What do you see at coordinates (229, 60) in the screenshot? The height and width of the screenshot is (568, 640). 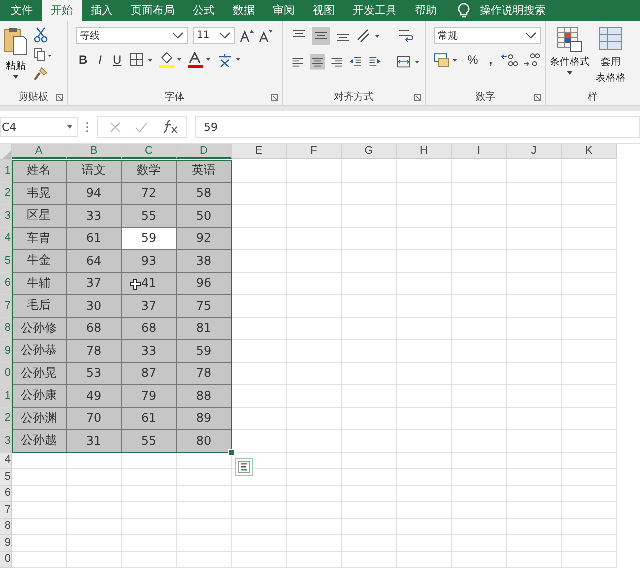 I see `phonetic-icon` at bounding box center [229, 60].